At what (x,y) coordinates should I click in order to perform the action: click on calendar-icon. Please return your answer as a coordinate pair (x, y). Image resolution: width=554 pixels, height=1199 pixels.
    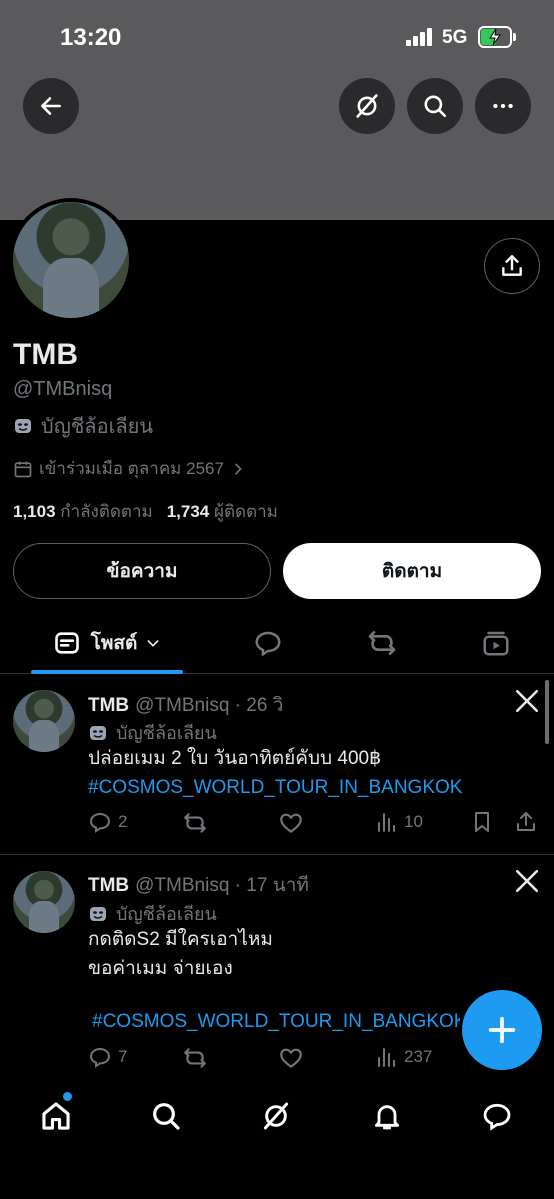
    Looking at the image, I should click on (23, 469).